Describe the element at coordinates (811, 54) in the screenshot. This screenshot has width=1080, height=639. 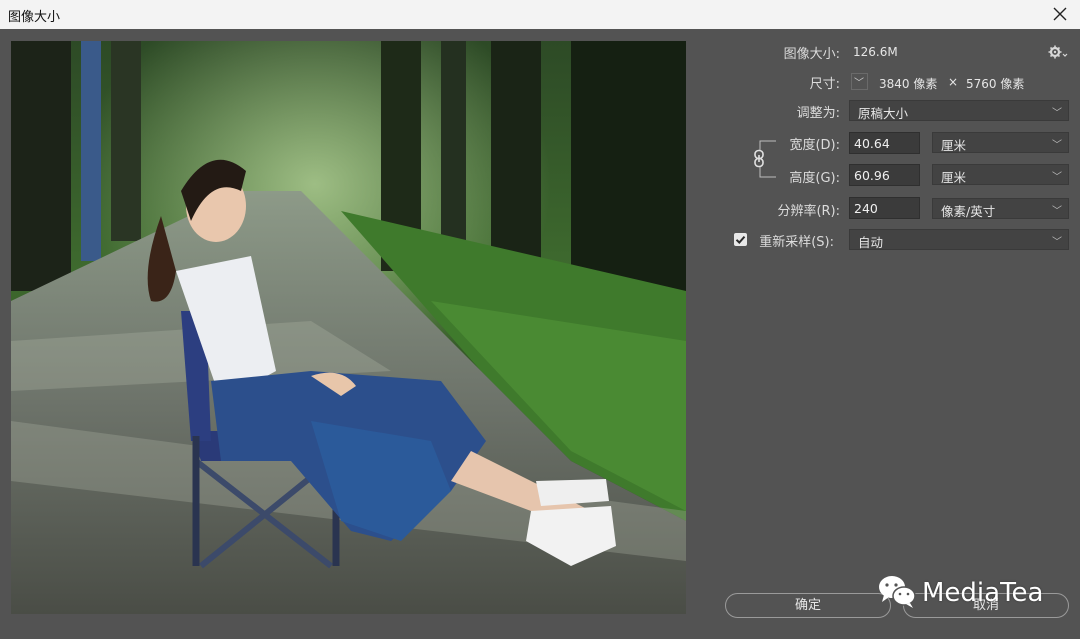
I see `image-size-label: 图像大小:` at that location.